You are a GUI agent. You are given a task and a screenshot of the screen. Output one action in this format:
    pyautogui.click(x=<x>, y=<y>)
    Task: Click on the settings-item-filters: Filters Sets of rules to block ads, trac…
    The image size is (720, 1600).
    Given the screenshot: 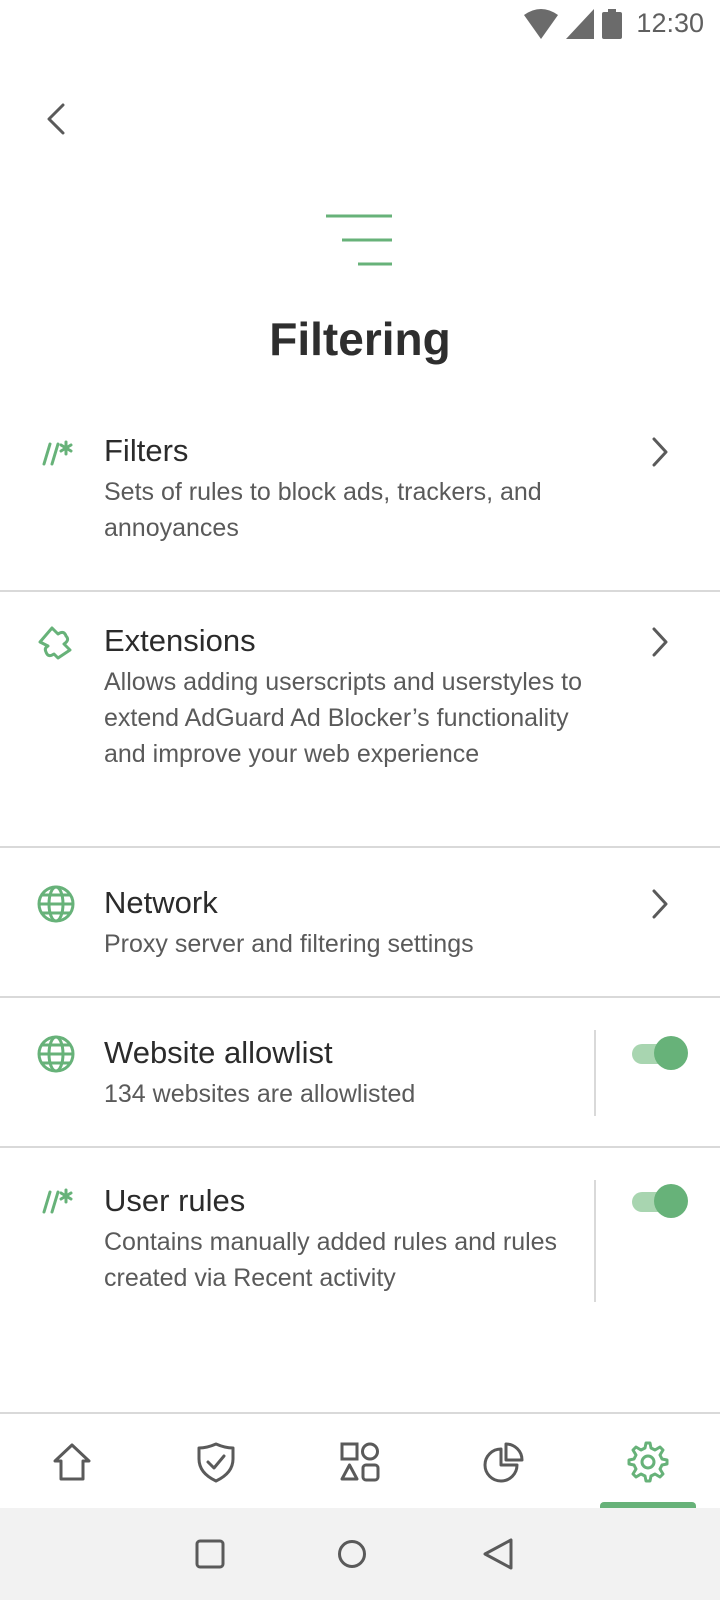 What is the action you would take?
    pyautogui.click(x=360, y=505)
    